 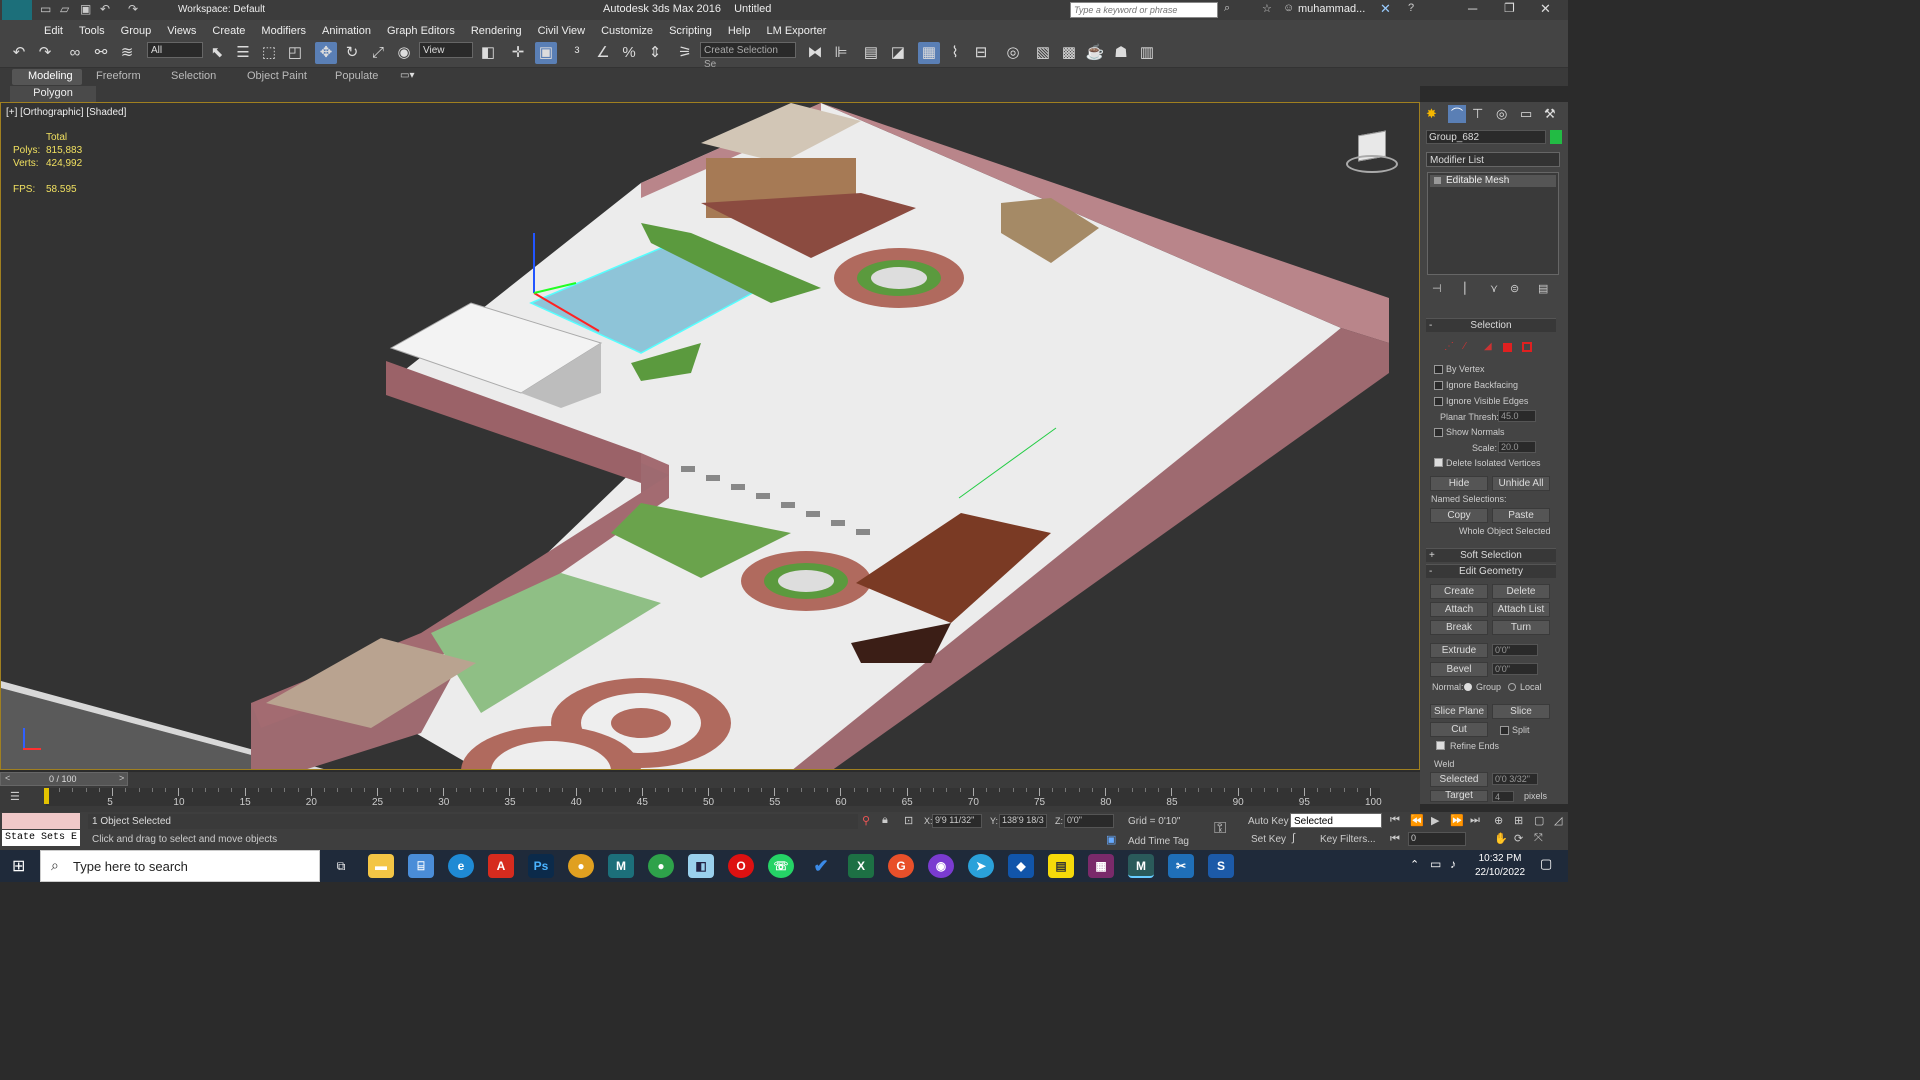 What do you see at coordinates (955, 53) in the screenshot?
I see `curve-editor-icon: ⌇` at bounding box center [955, 53].